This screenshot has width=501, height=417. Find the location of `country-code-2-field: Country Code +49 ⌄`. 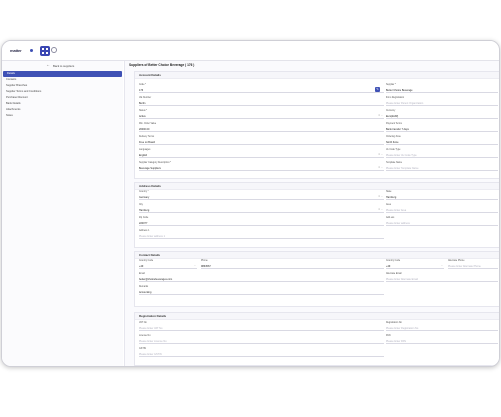

country-code-2-field: Country Code +49 ⌄ is located at coordinates (415, 264).